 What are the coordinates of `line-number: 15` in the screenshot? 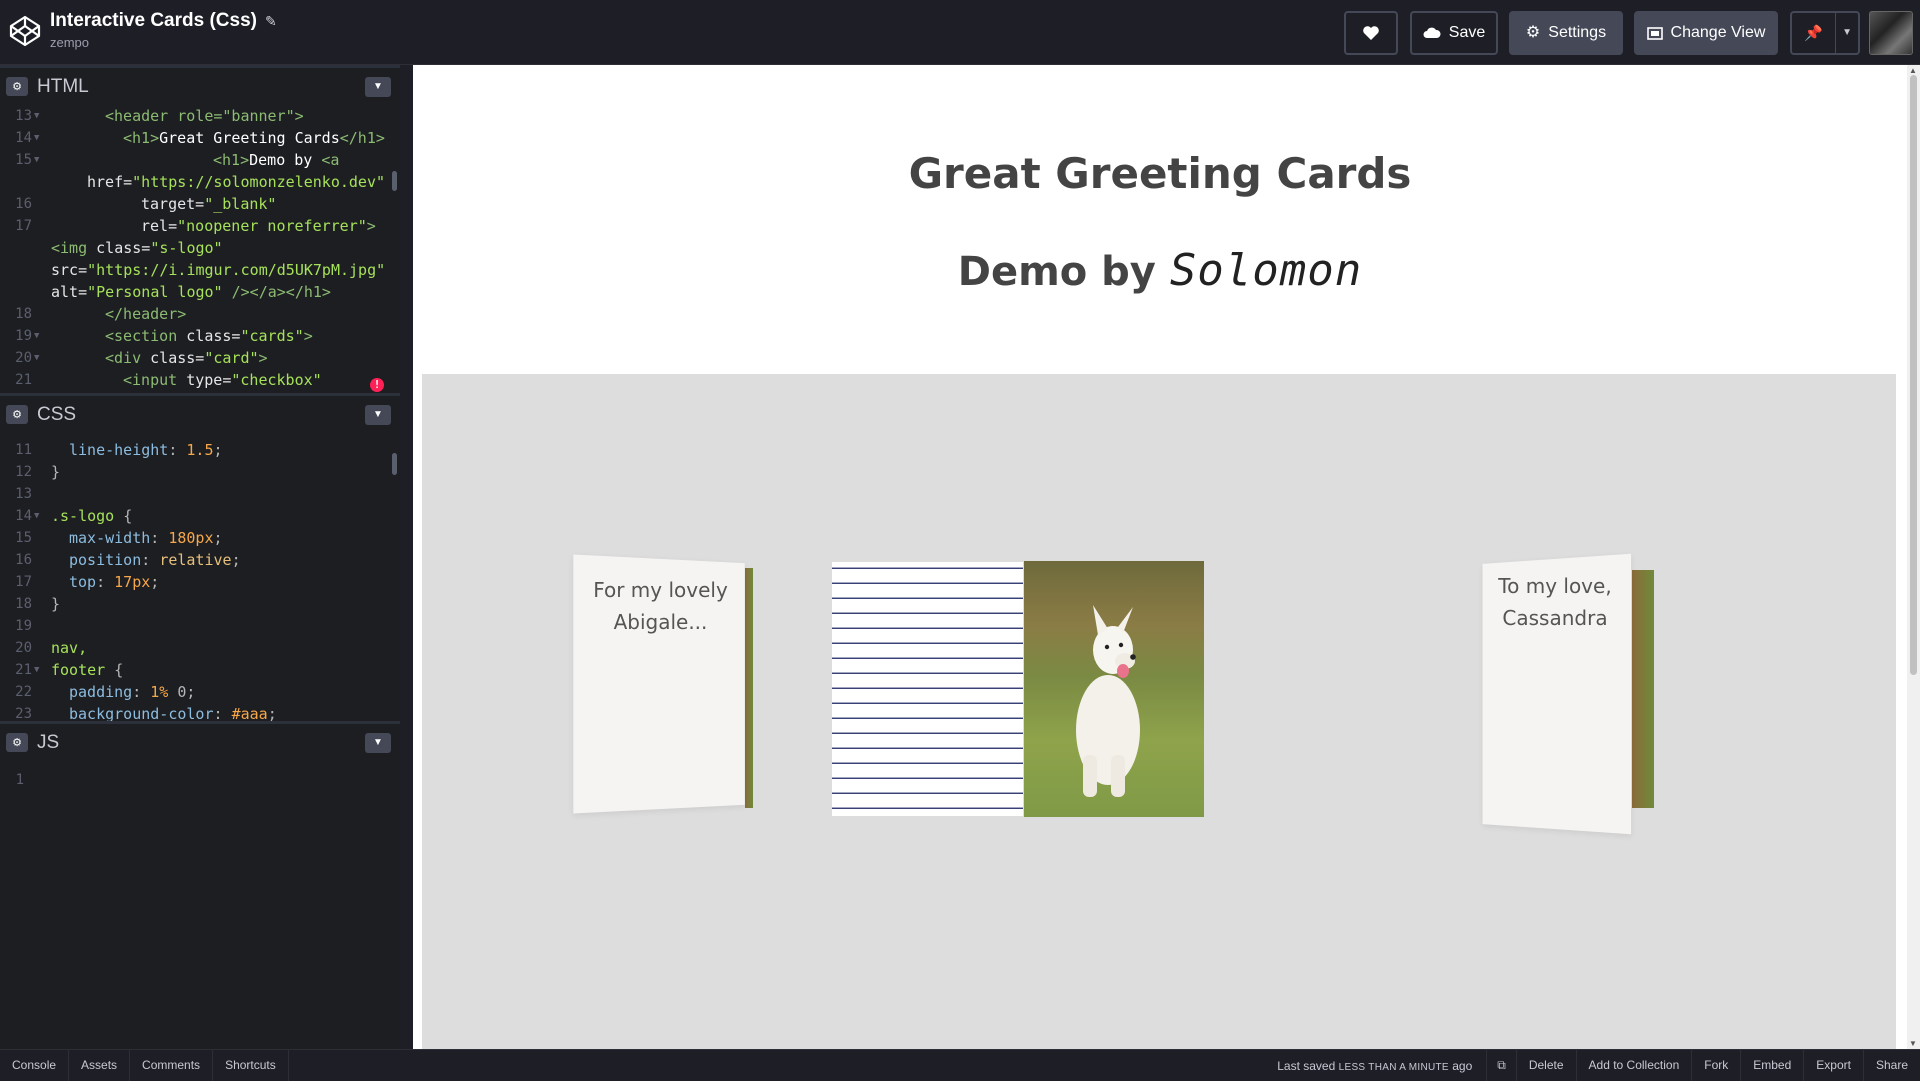 It's located at (23, 538).